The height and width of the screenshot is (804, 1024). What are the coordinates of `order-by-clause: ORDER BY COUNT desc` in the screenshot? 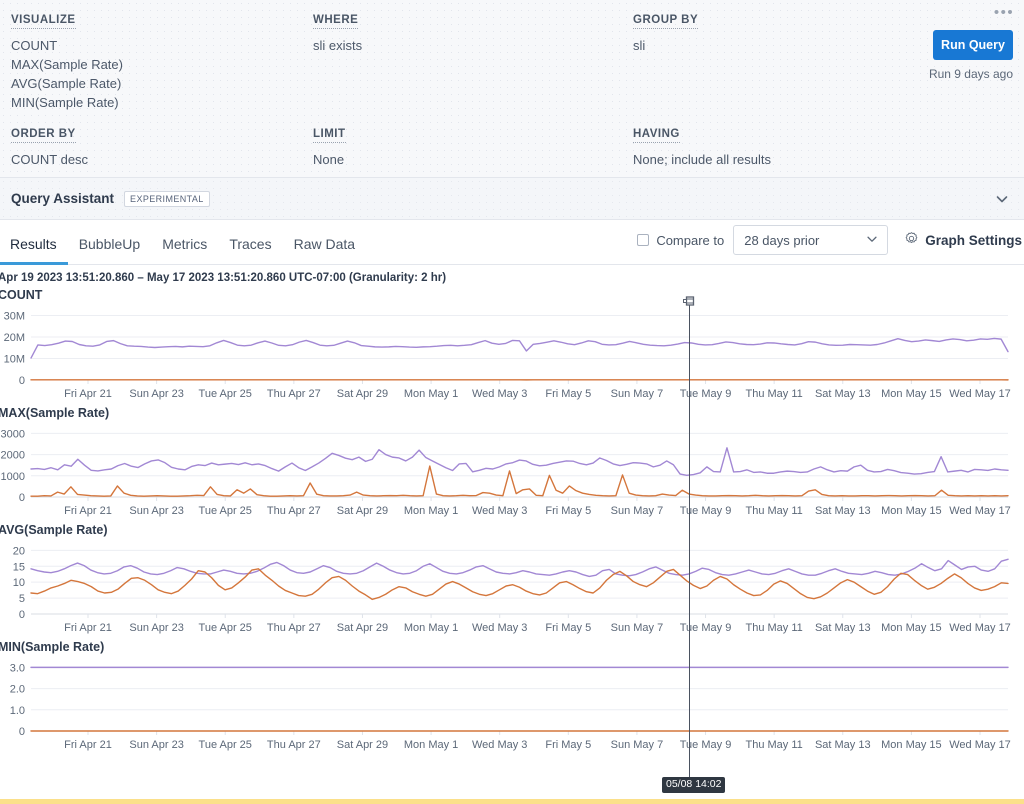 It's located at (49, 146).